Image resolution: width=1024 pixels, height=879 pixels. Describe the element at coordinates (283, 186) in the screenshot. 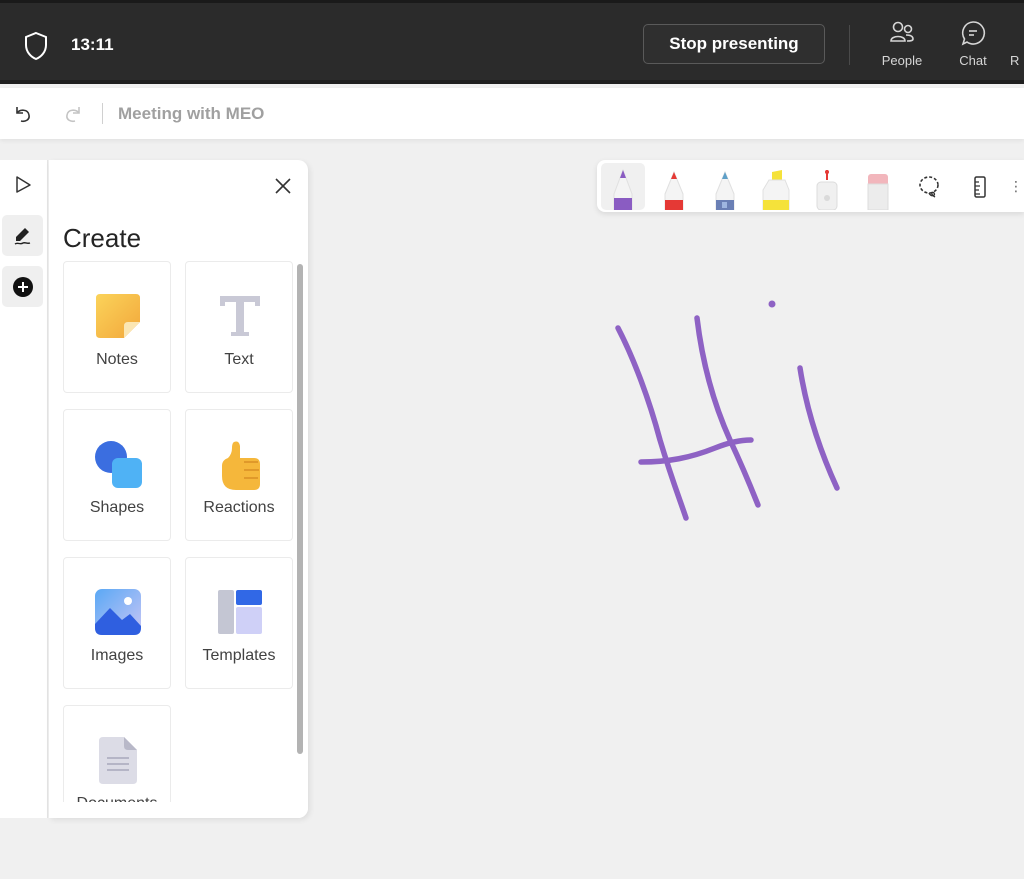

I see `close-icon` at that location.